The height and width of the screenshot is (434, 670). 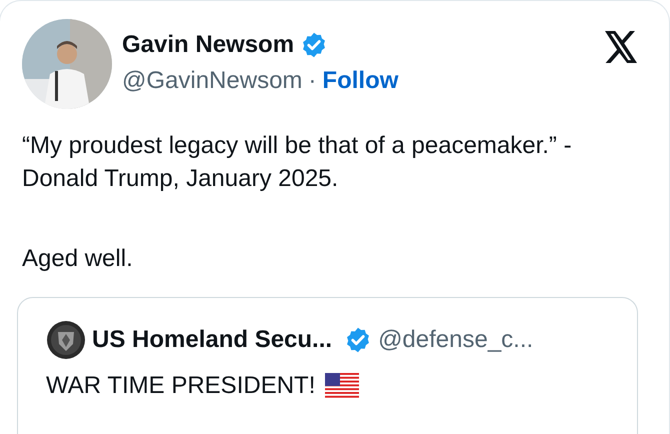 I want to click on shield-logo-icon, so click(x=66, y=340).